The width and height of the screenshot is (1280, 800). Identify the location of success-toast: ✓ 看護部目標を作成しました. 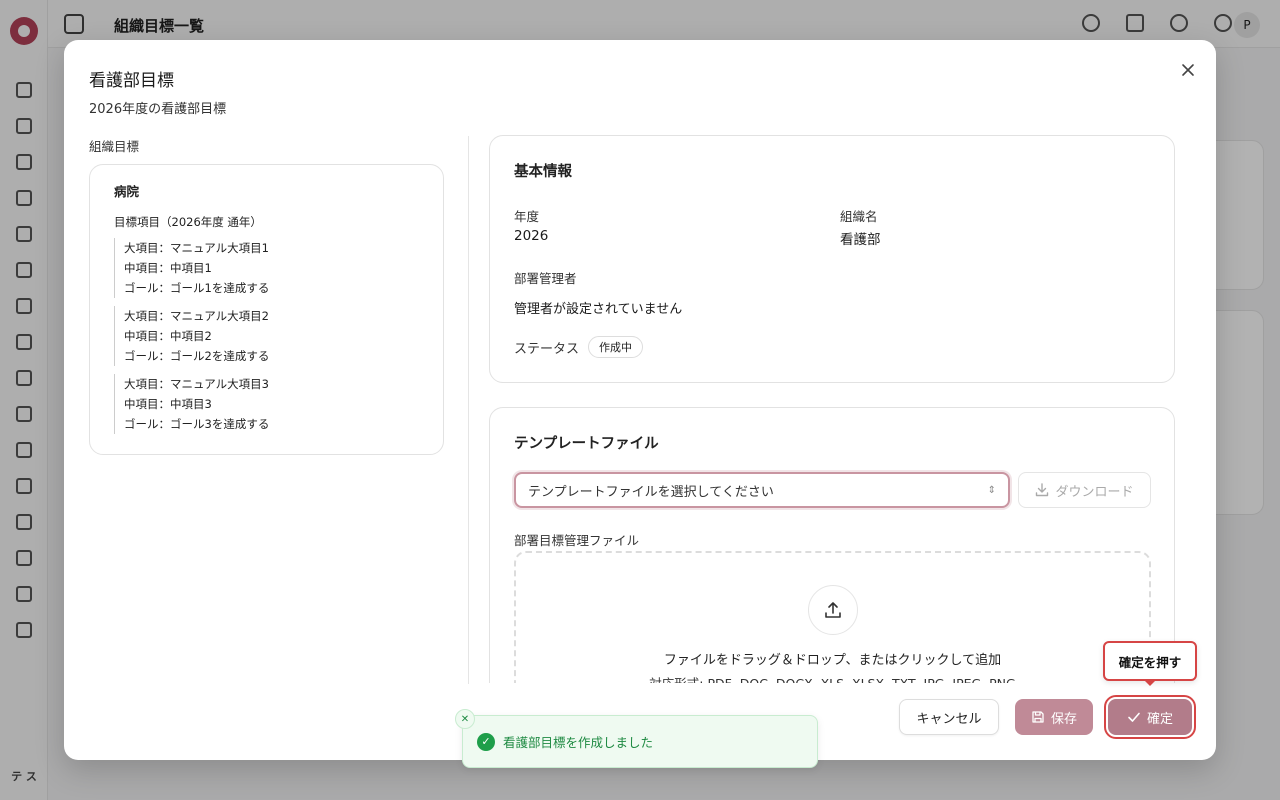
(640, 741).